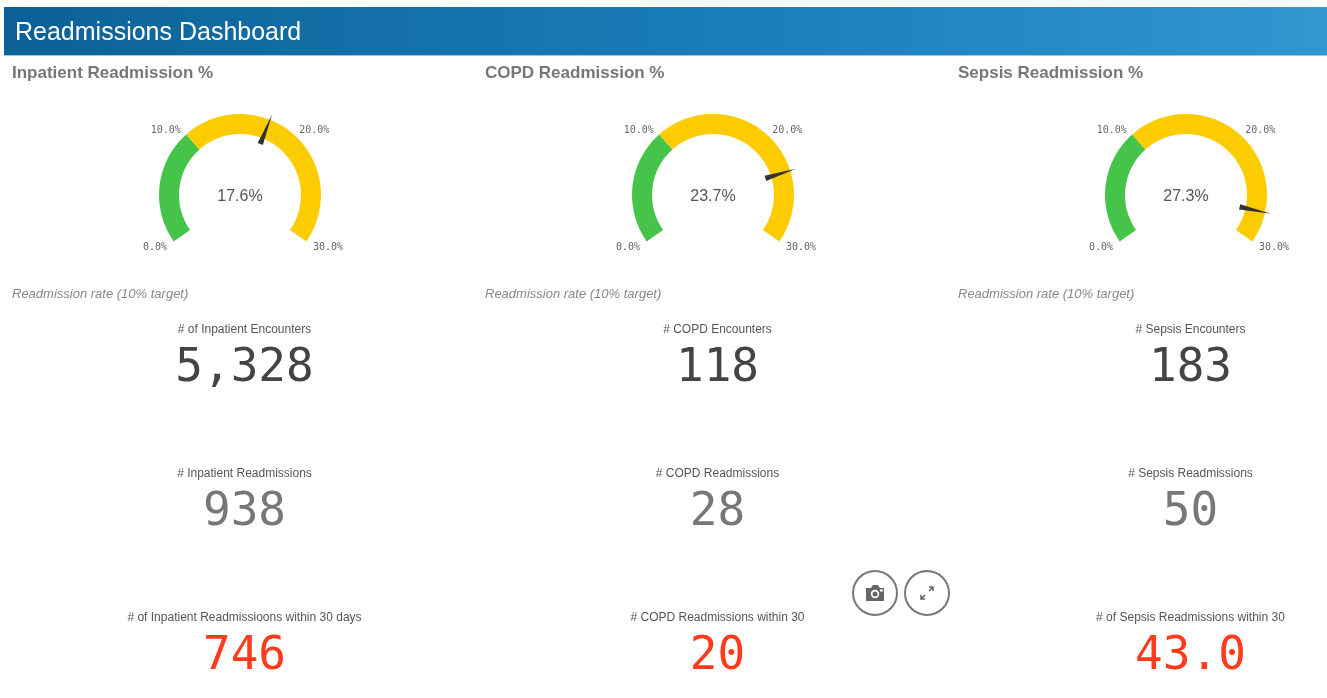 The height and width of the screenshot is (698, 1327). Describe the element at coordinates (113, 73) in the screenshot. I see `panel-title: Inpatient Readmission %` at that location.